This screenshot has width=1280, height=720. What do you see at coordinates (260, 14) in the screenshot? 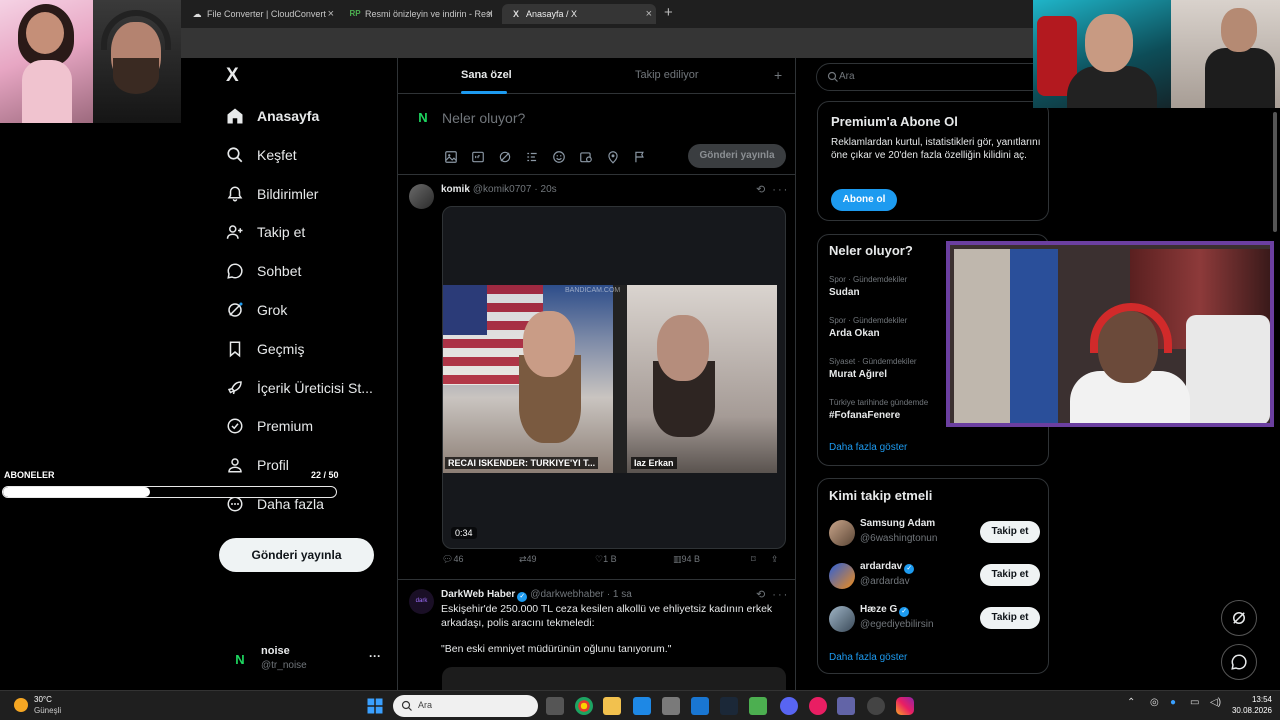
I see `tab-cloudconvert: ☁ File Converter | CloudConvert ×` at bounding box center [260, 14].